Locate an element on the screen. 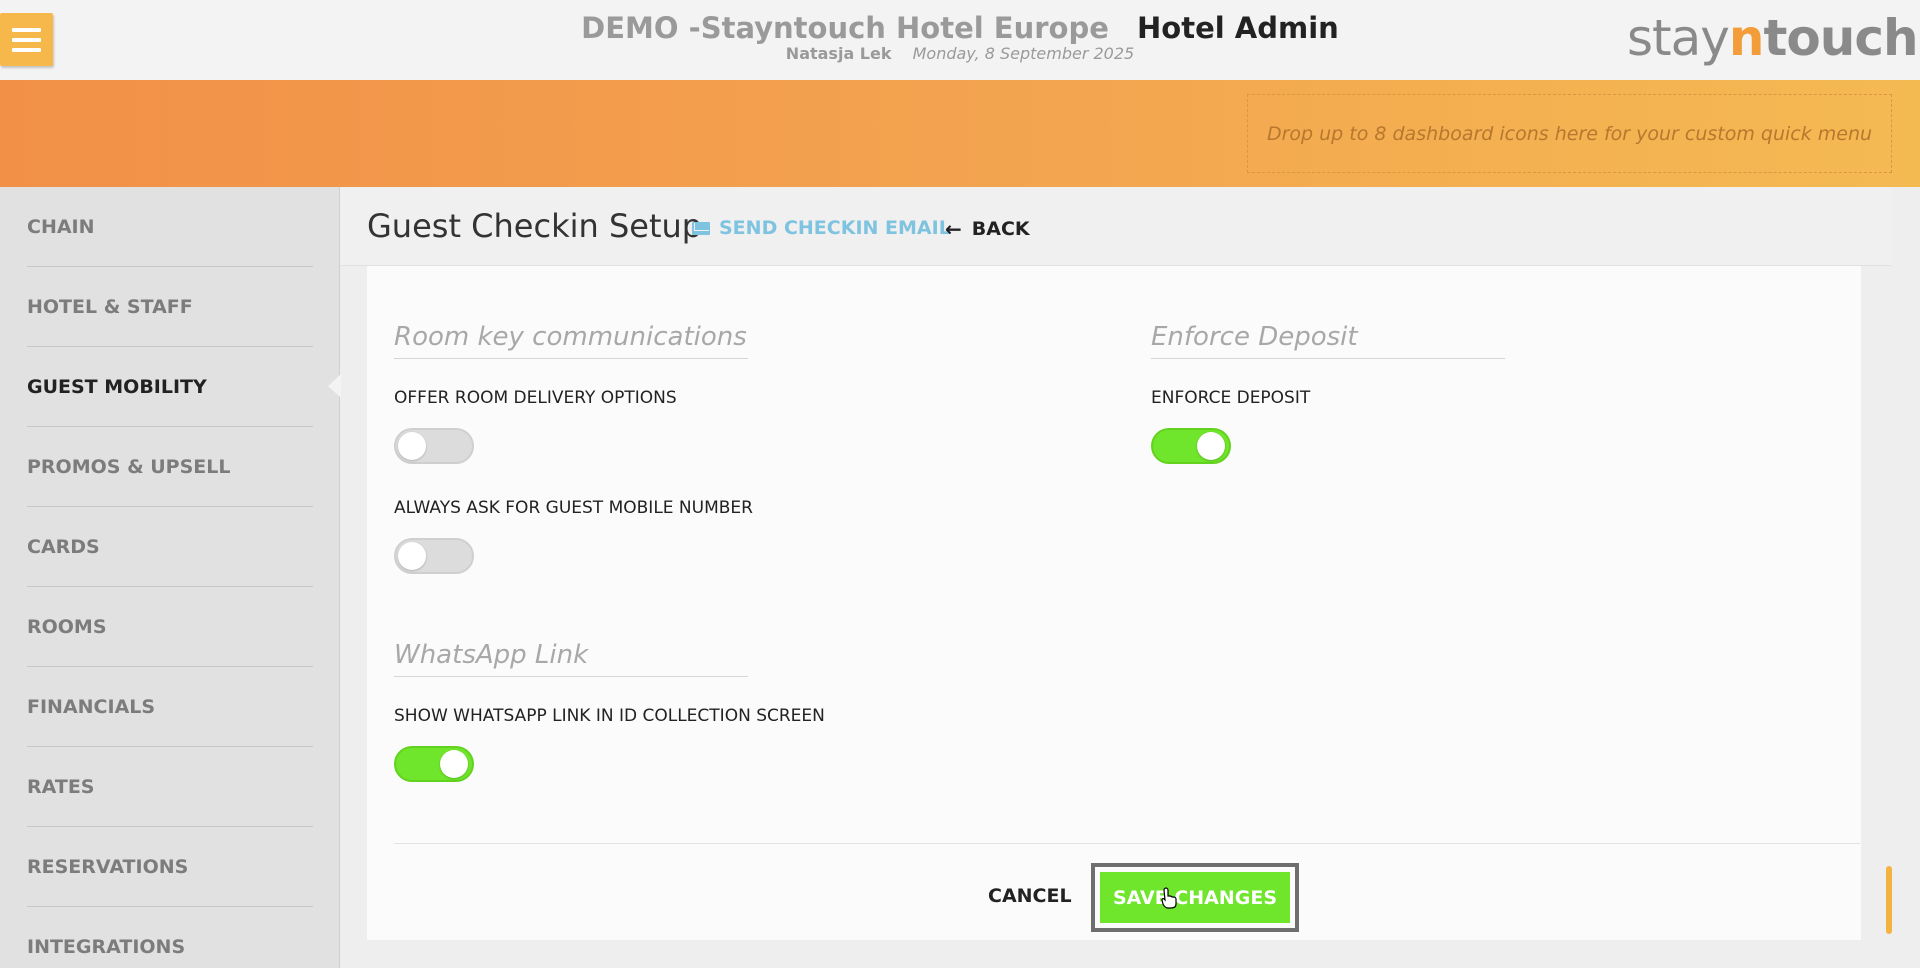 This screenshot has width=1920, height=968. offer-room-delivery-toggle is located at coordinates (434, 446).